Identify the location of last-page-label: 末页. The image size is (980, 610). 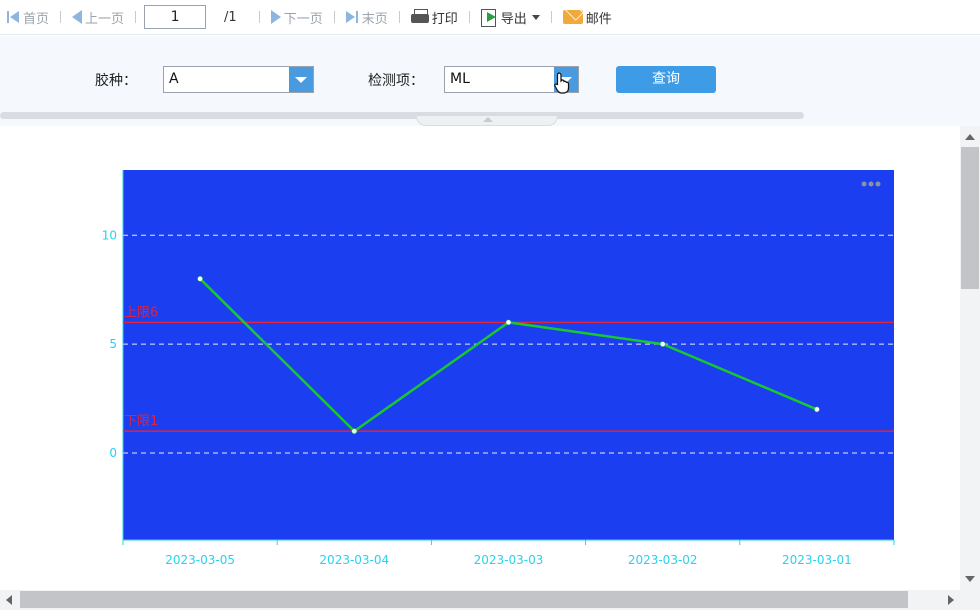
(374, 19).